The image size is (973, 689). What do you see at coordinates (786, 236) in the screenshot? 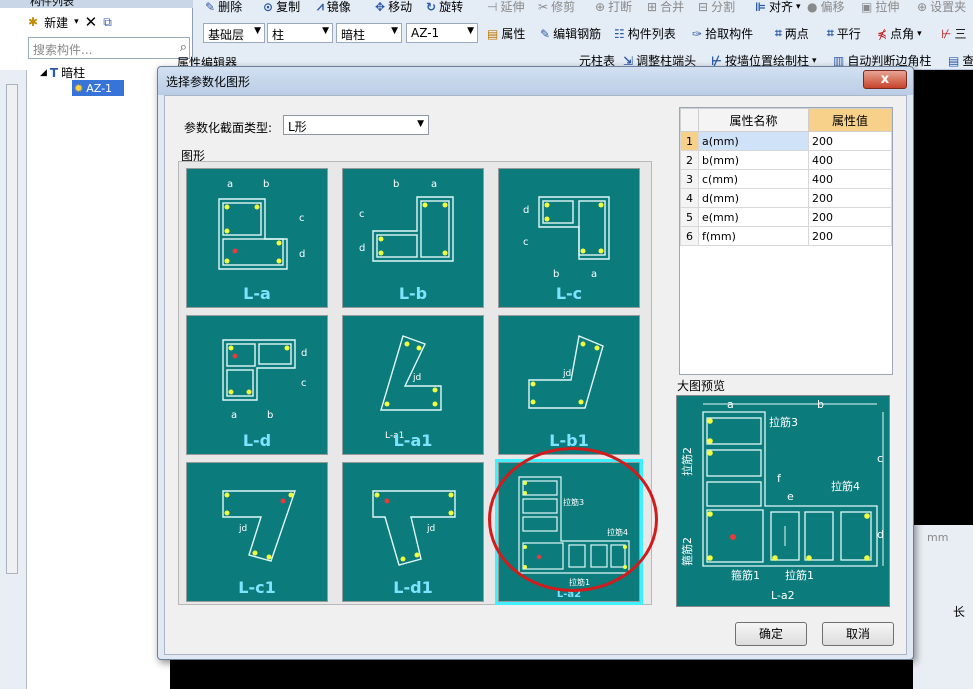
I see `table-row: 6 f(mm) 200` at bounding box center [786, 236].